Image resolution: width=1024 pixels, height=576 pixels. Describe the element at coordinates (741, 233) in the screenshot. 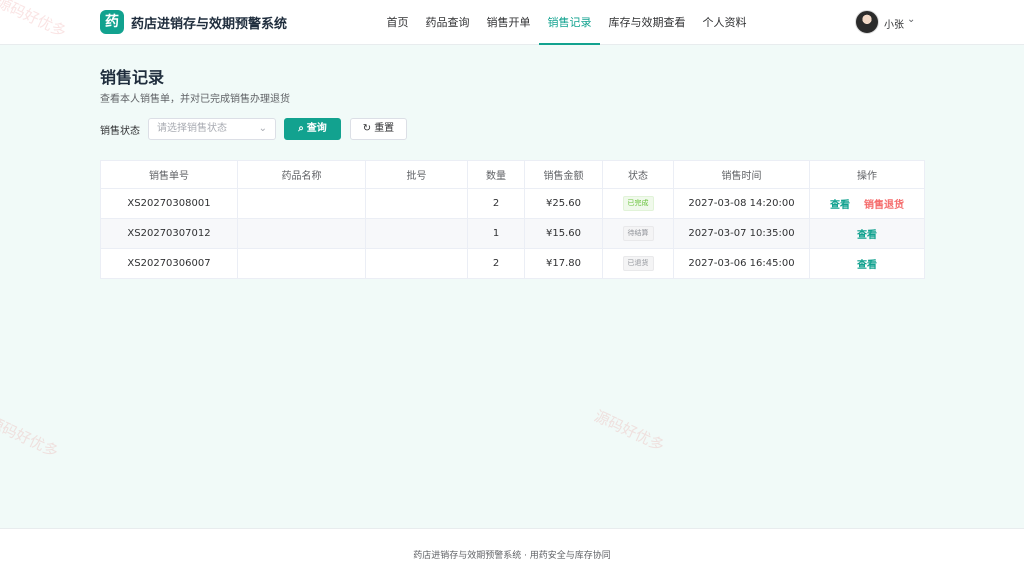

I see `time-cell: 2027-03-07 10:35:00` at that location.